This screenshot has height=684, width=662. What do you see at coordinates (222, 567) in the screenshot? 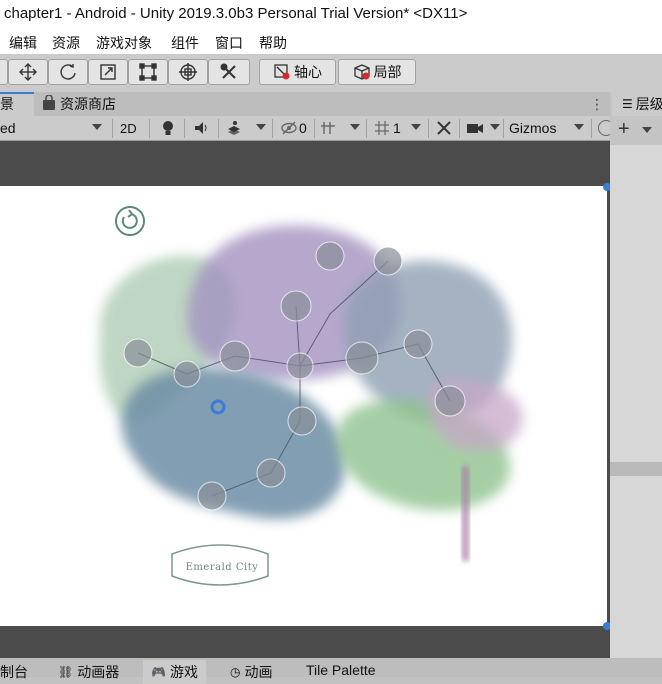
I see `emerald-city-badge: Emerald City` at bounding box center [222, 567].